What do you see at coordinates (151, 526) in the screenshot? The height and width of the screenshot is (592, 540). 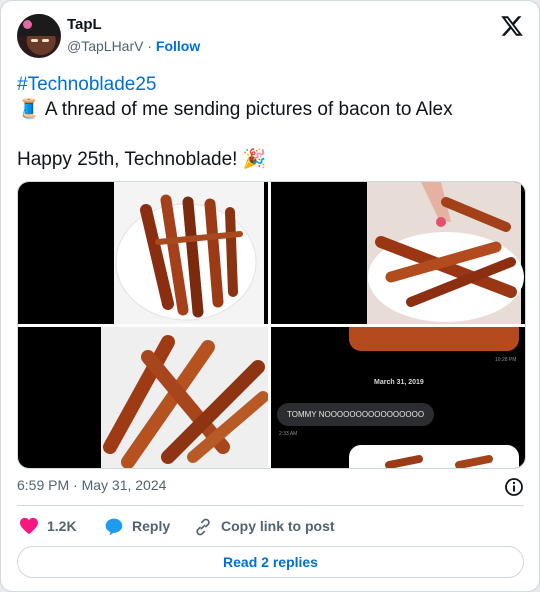 I see `reply-label: Reply` at bounding box center [151, 526].